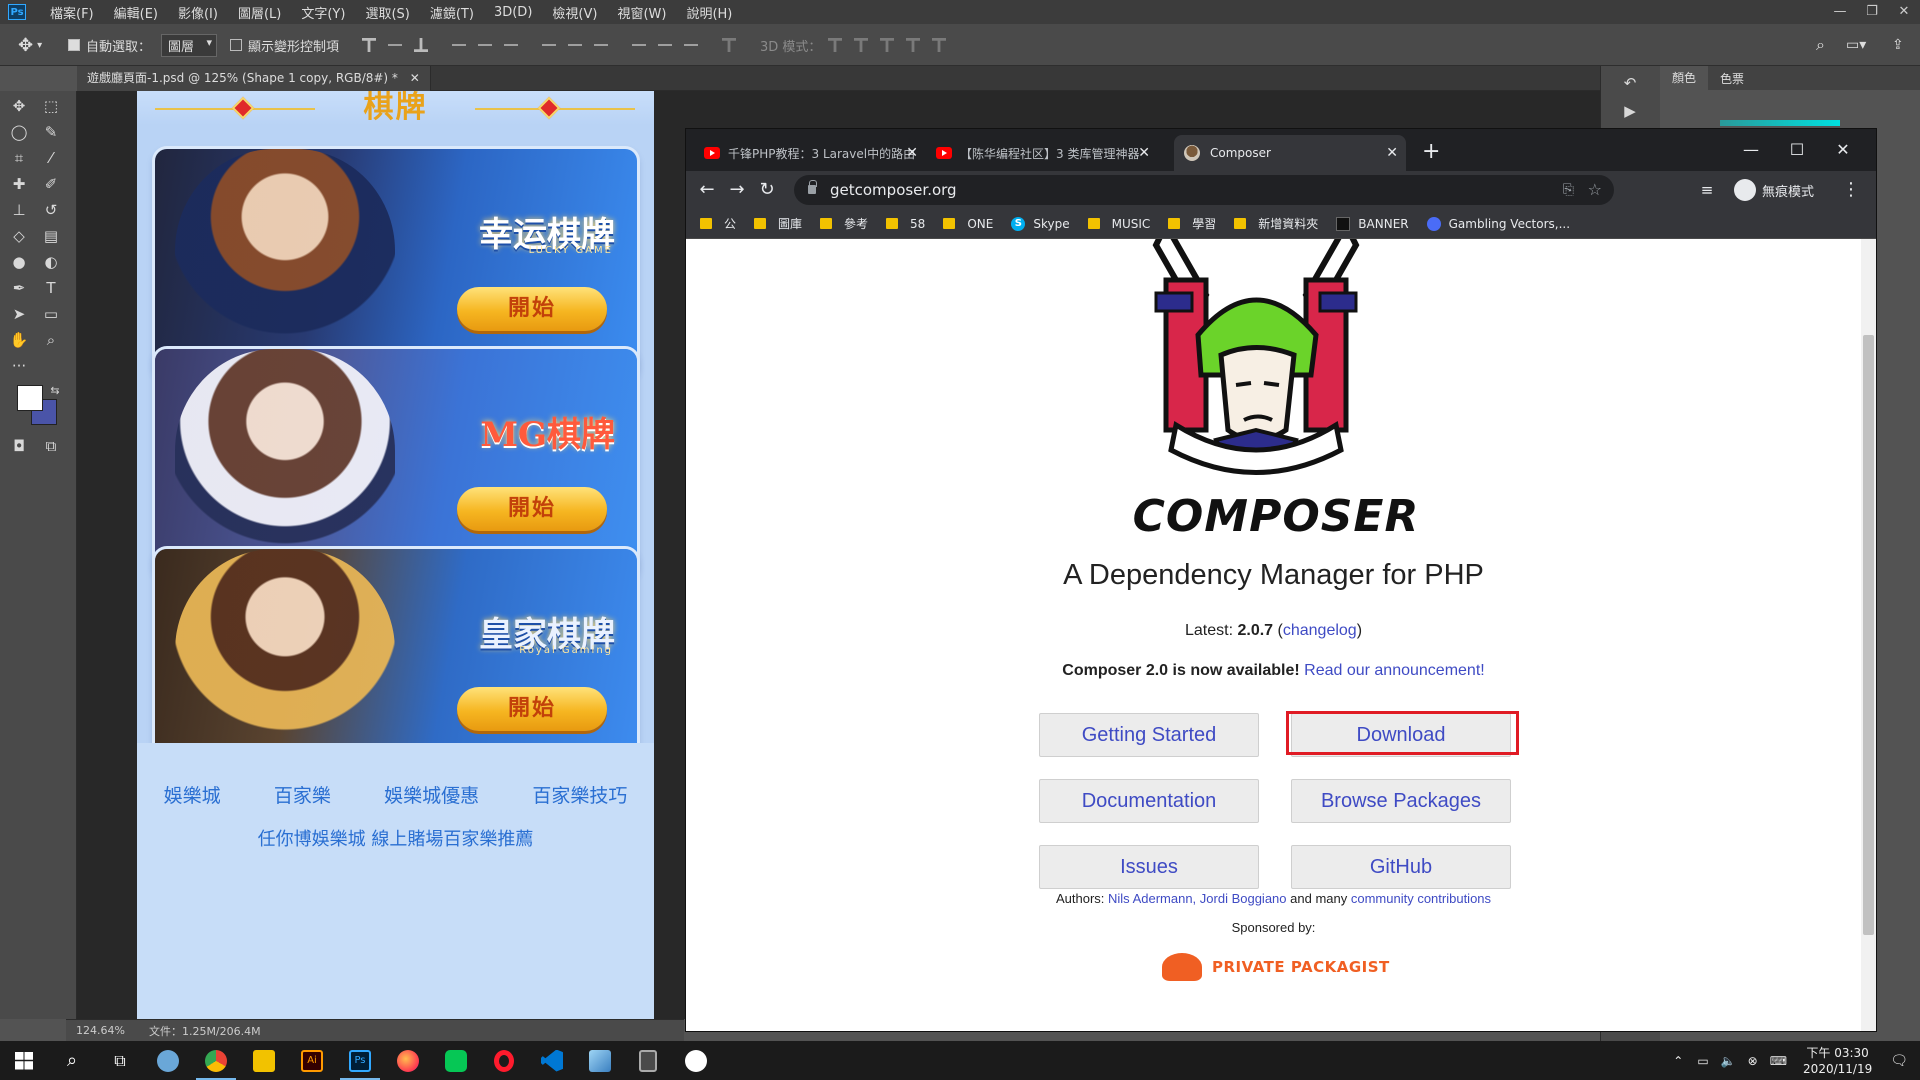 This screenshot has height=1080, width=1920. What do you see at coordinates (30, 398) in the screenshot?
I see `foreground-color-swatch` at bounding box center [30, 398].